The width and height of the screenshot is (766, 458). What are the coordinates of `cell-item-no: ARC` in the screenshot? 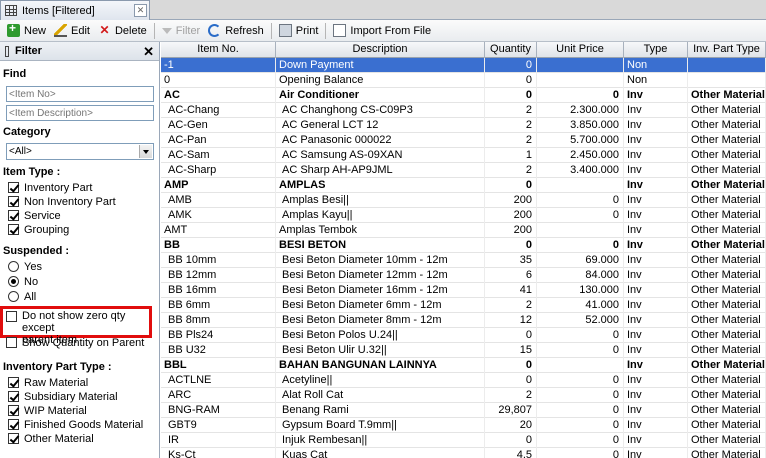 It's located at (218, 395).